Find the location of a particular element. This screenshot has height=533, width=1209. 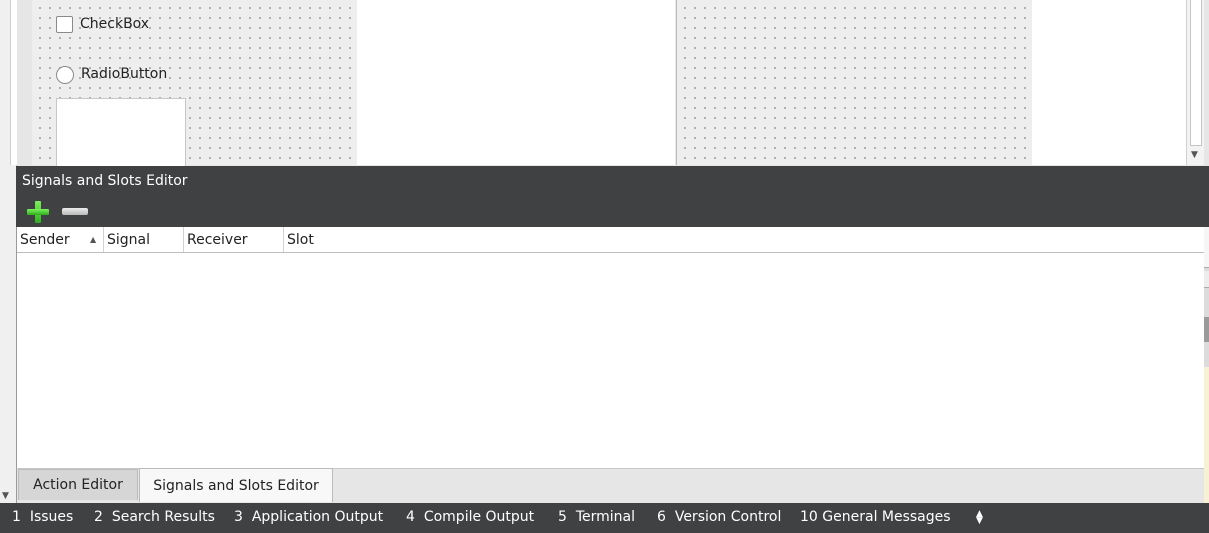

tab-number: 4 is located at coordinates (410, 517).